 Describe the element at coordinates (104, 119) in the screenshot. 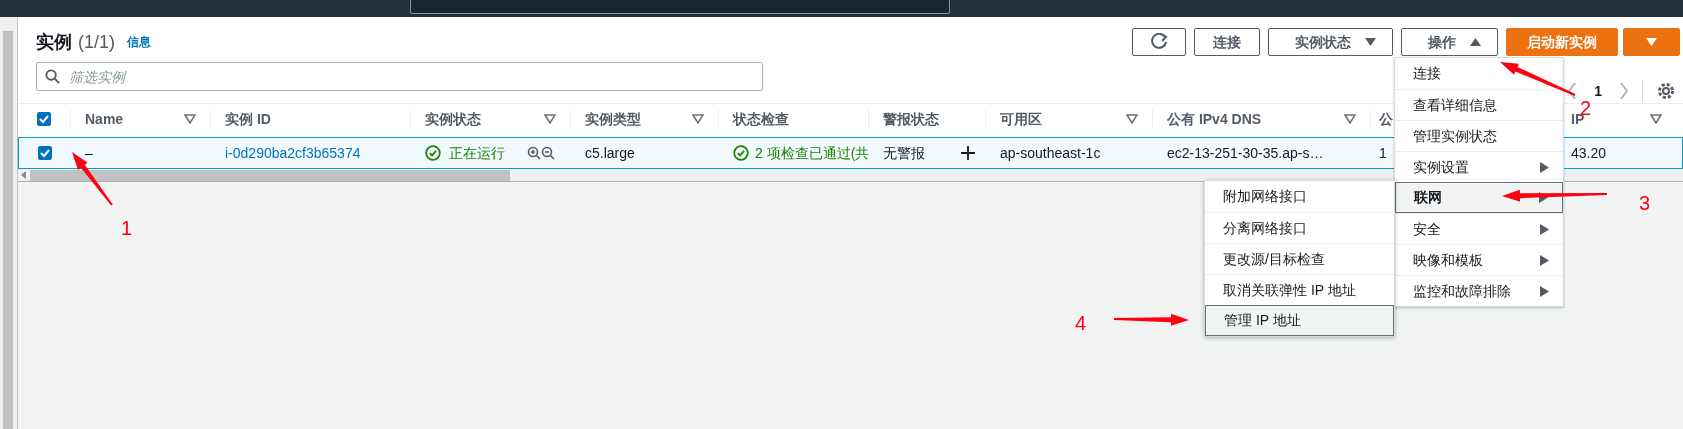

I see `column-header: Name` at that location.